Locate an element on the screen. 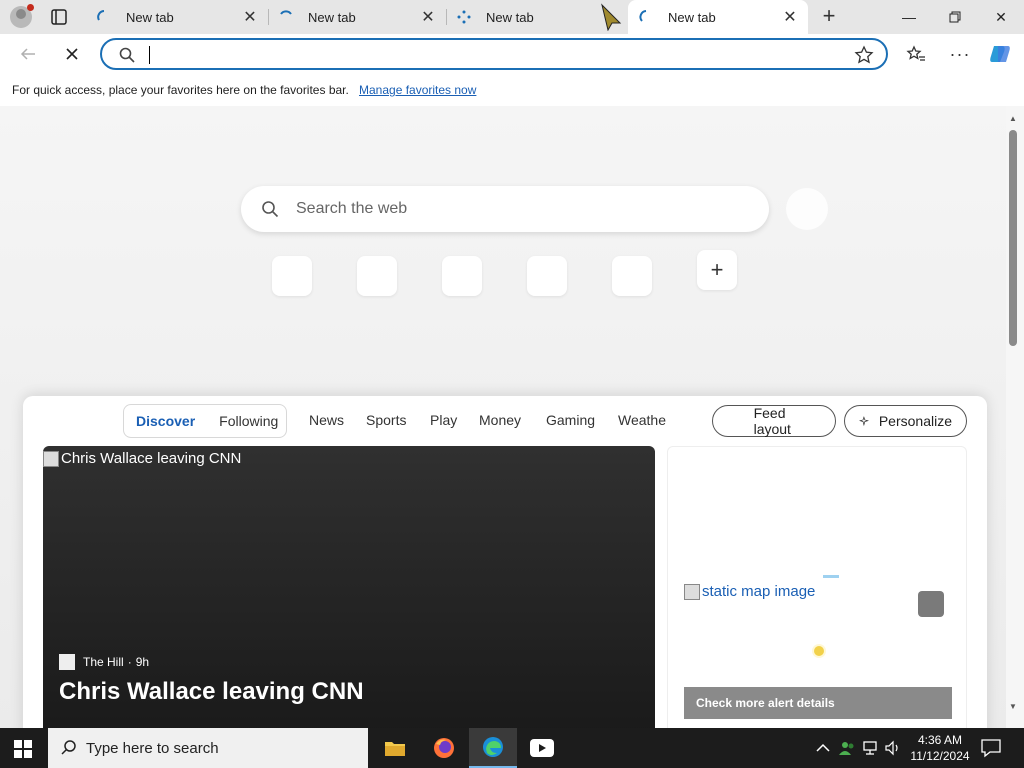 This screenshot has height=768, width=1024. add-quick-link-button: + is located at coordinates (717, 270).